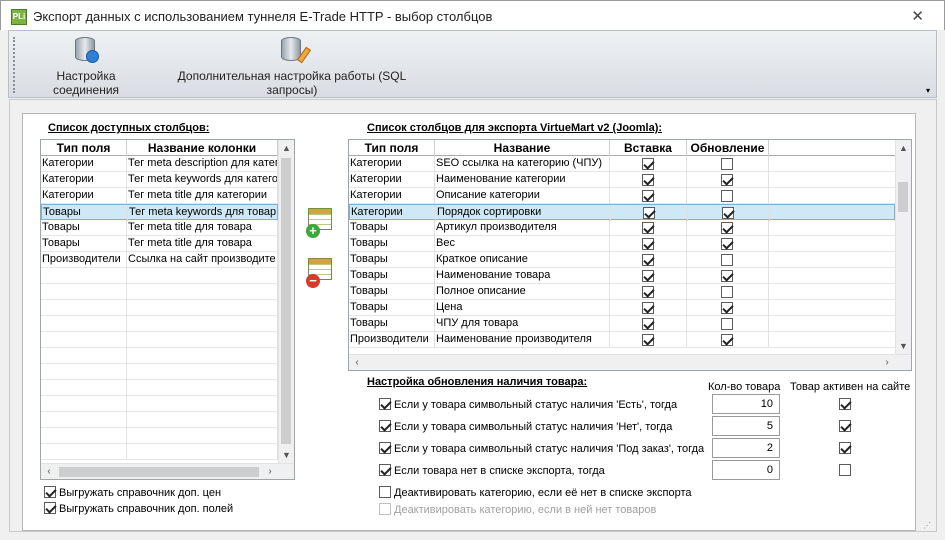  Describe the element at coordinates (132, 491) in the screenshot. I see `export-extra-prices-checkbox: Выгружать справочник доп. цен` at that location.